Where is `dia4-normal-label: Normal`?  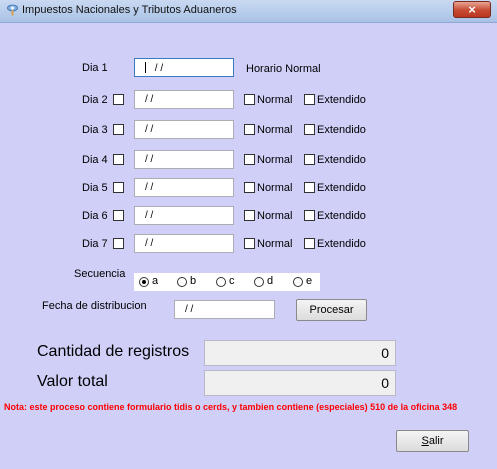 dia4-normal-label: Normal is located at coordinates (275, 160).